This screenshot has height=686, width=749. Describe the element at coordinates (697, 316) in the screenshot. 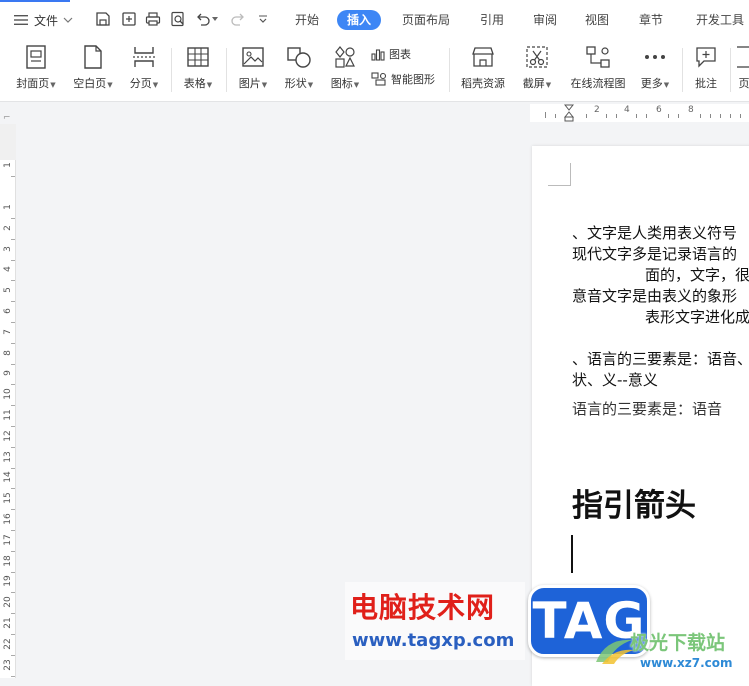

I see `doc-text-line: 表形文字进化成` at that location.